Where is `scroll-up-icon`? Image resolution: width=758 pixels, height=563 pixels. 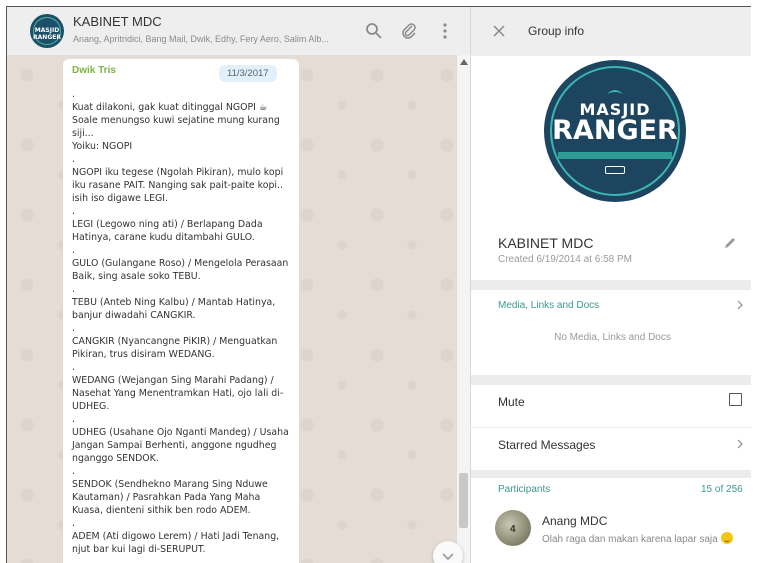 scroll-up-icon is located at coordinates (464, 62).